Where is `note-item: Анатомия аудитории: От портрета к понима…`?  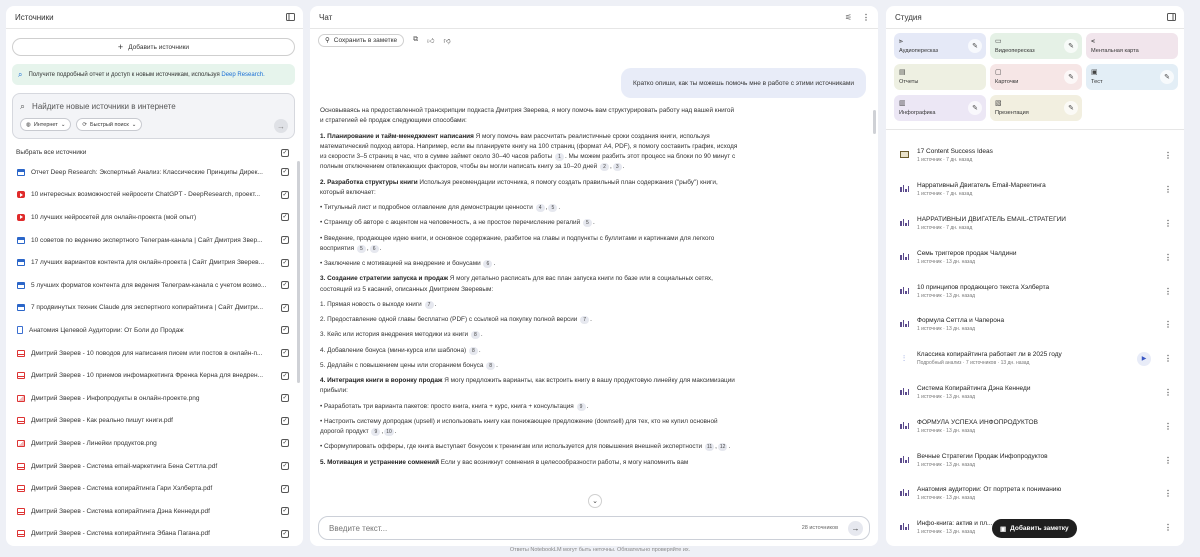
note-item: Анатомия аудитории: От портрета к понима… is located at coordinates (1035, 494).